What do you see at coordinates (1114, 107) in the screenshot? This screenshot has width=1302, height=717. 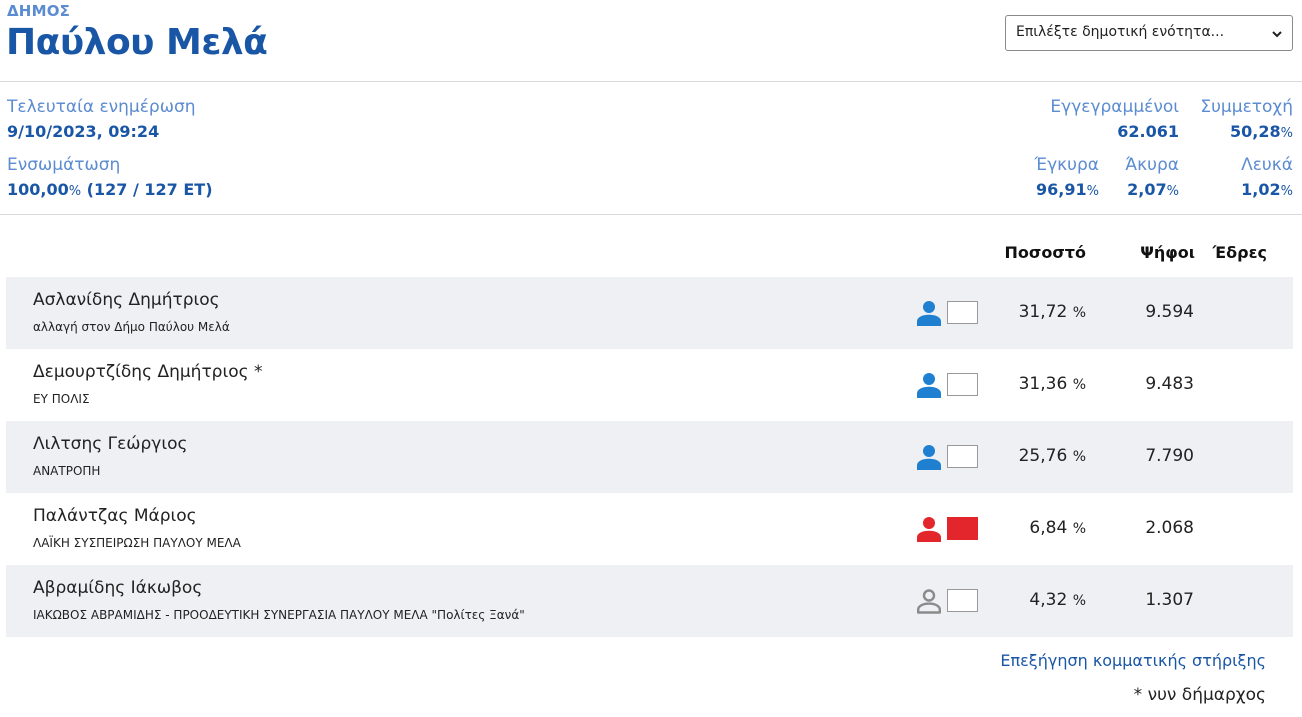 I see `registered-label: Εγγεγραμμένοι` at bounding box center [1114, 107].